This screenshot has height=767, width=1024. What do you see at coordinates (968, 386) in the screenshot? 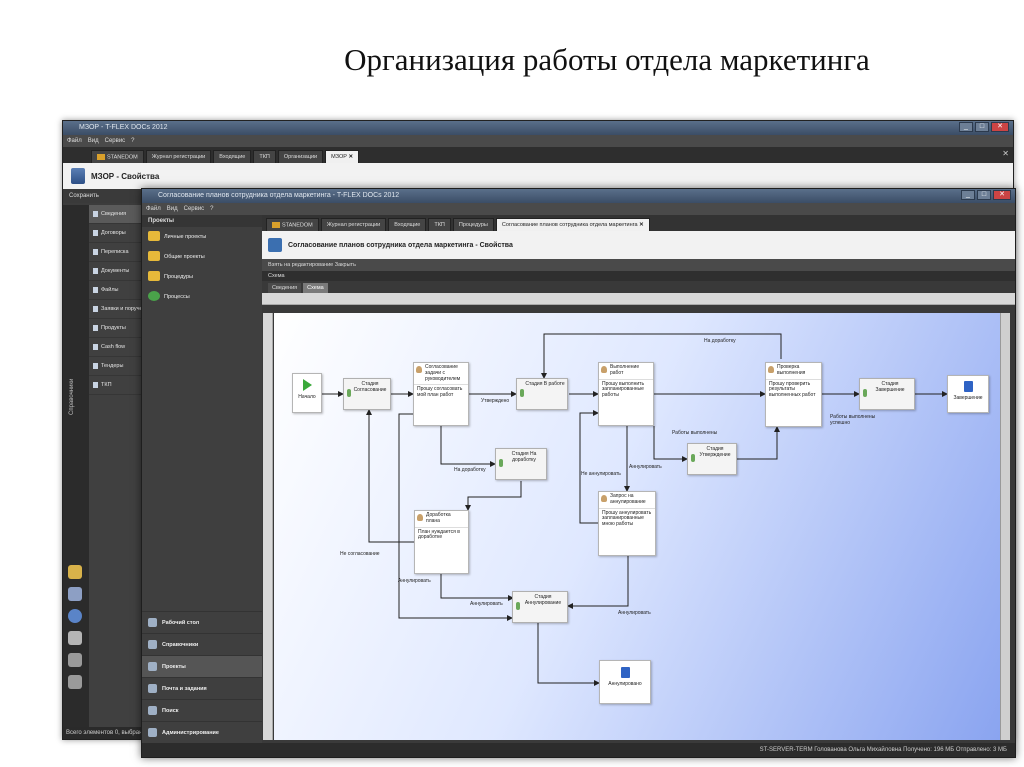
I see `document-icon` at bounding box center [968, 386].